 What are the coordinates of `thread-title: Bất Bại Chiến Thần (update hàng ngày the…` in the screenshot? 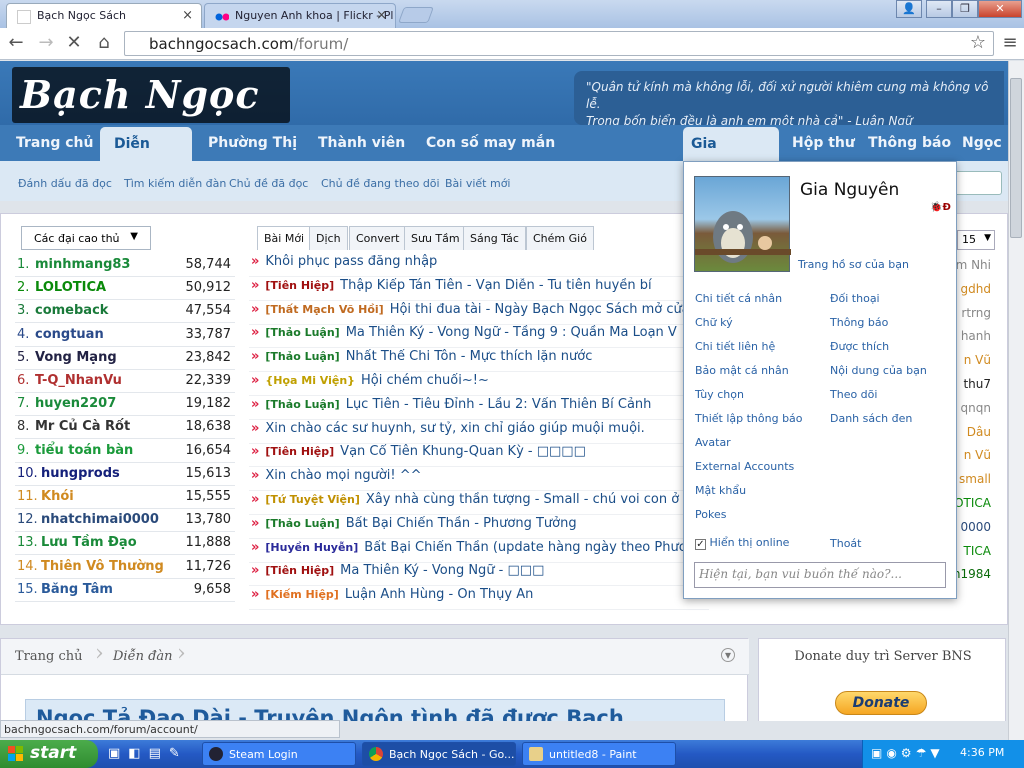 It's located at (525, 547).